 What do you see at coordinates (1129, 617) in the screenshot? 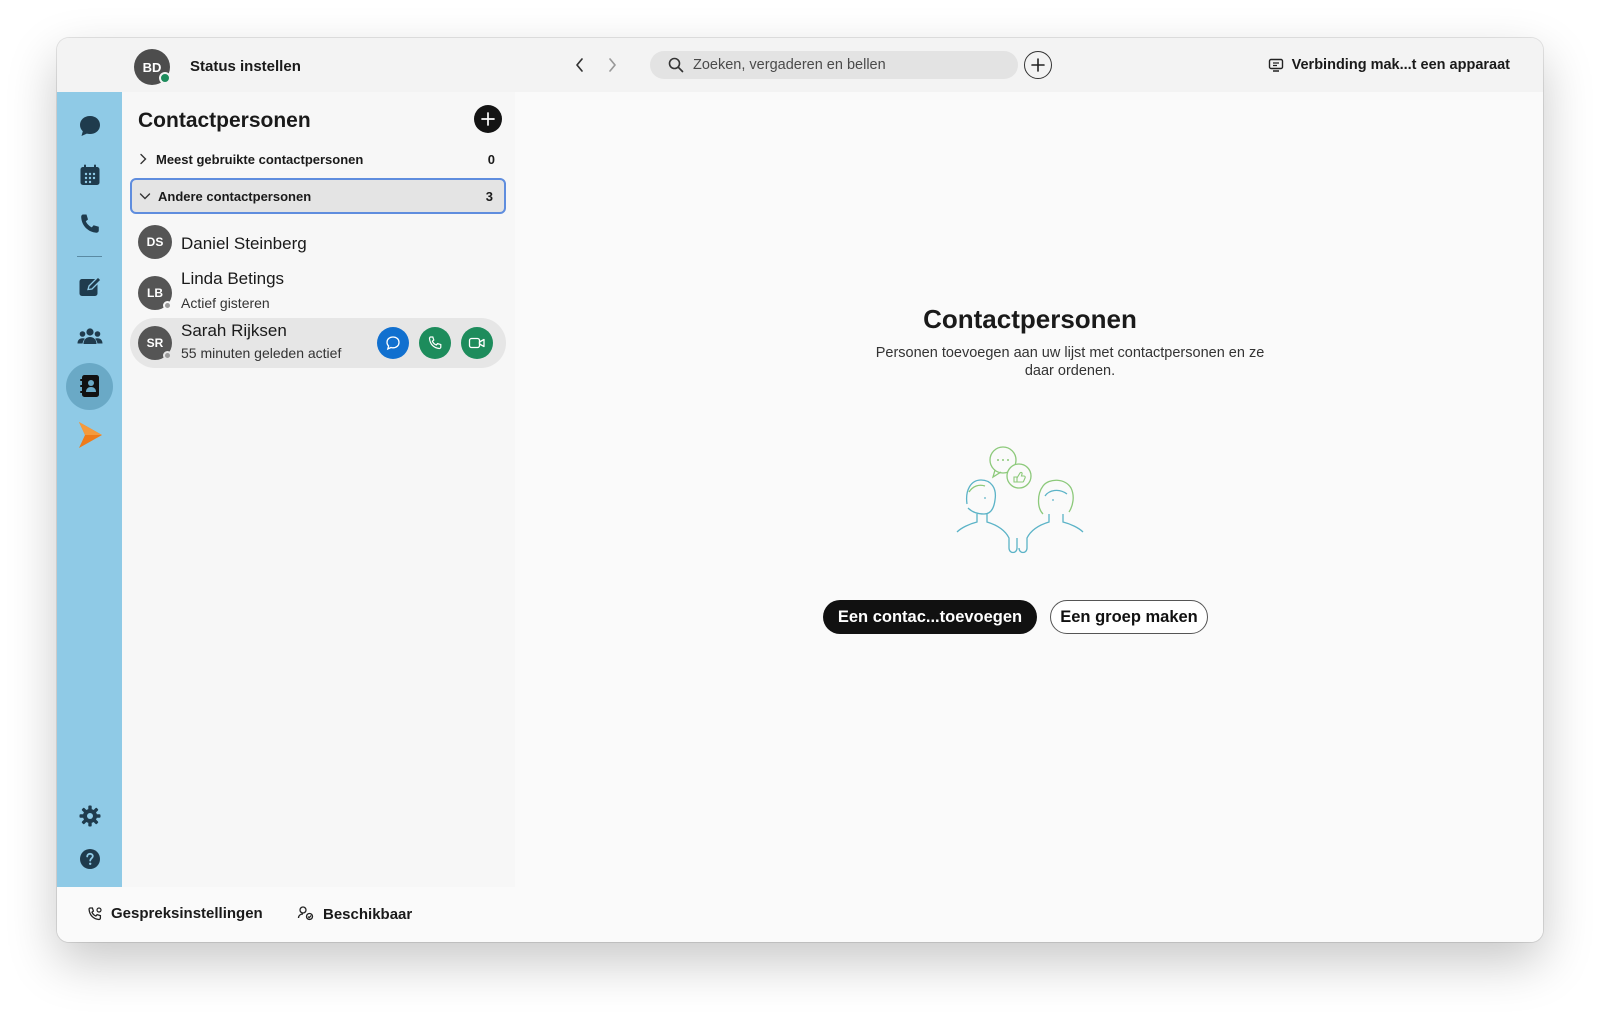
I see `create-group-button: Een groep maken` at bounding box center [1129, 617].